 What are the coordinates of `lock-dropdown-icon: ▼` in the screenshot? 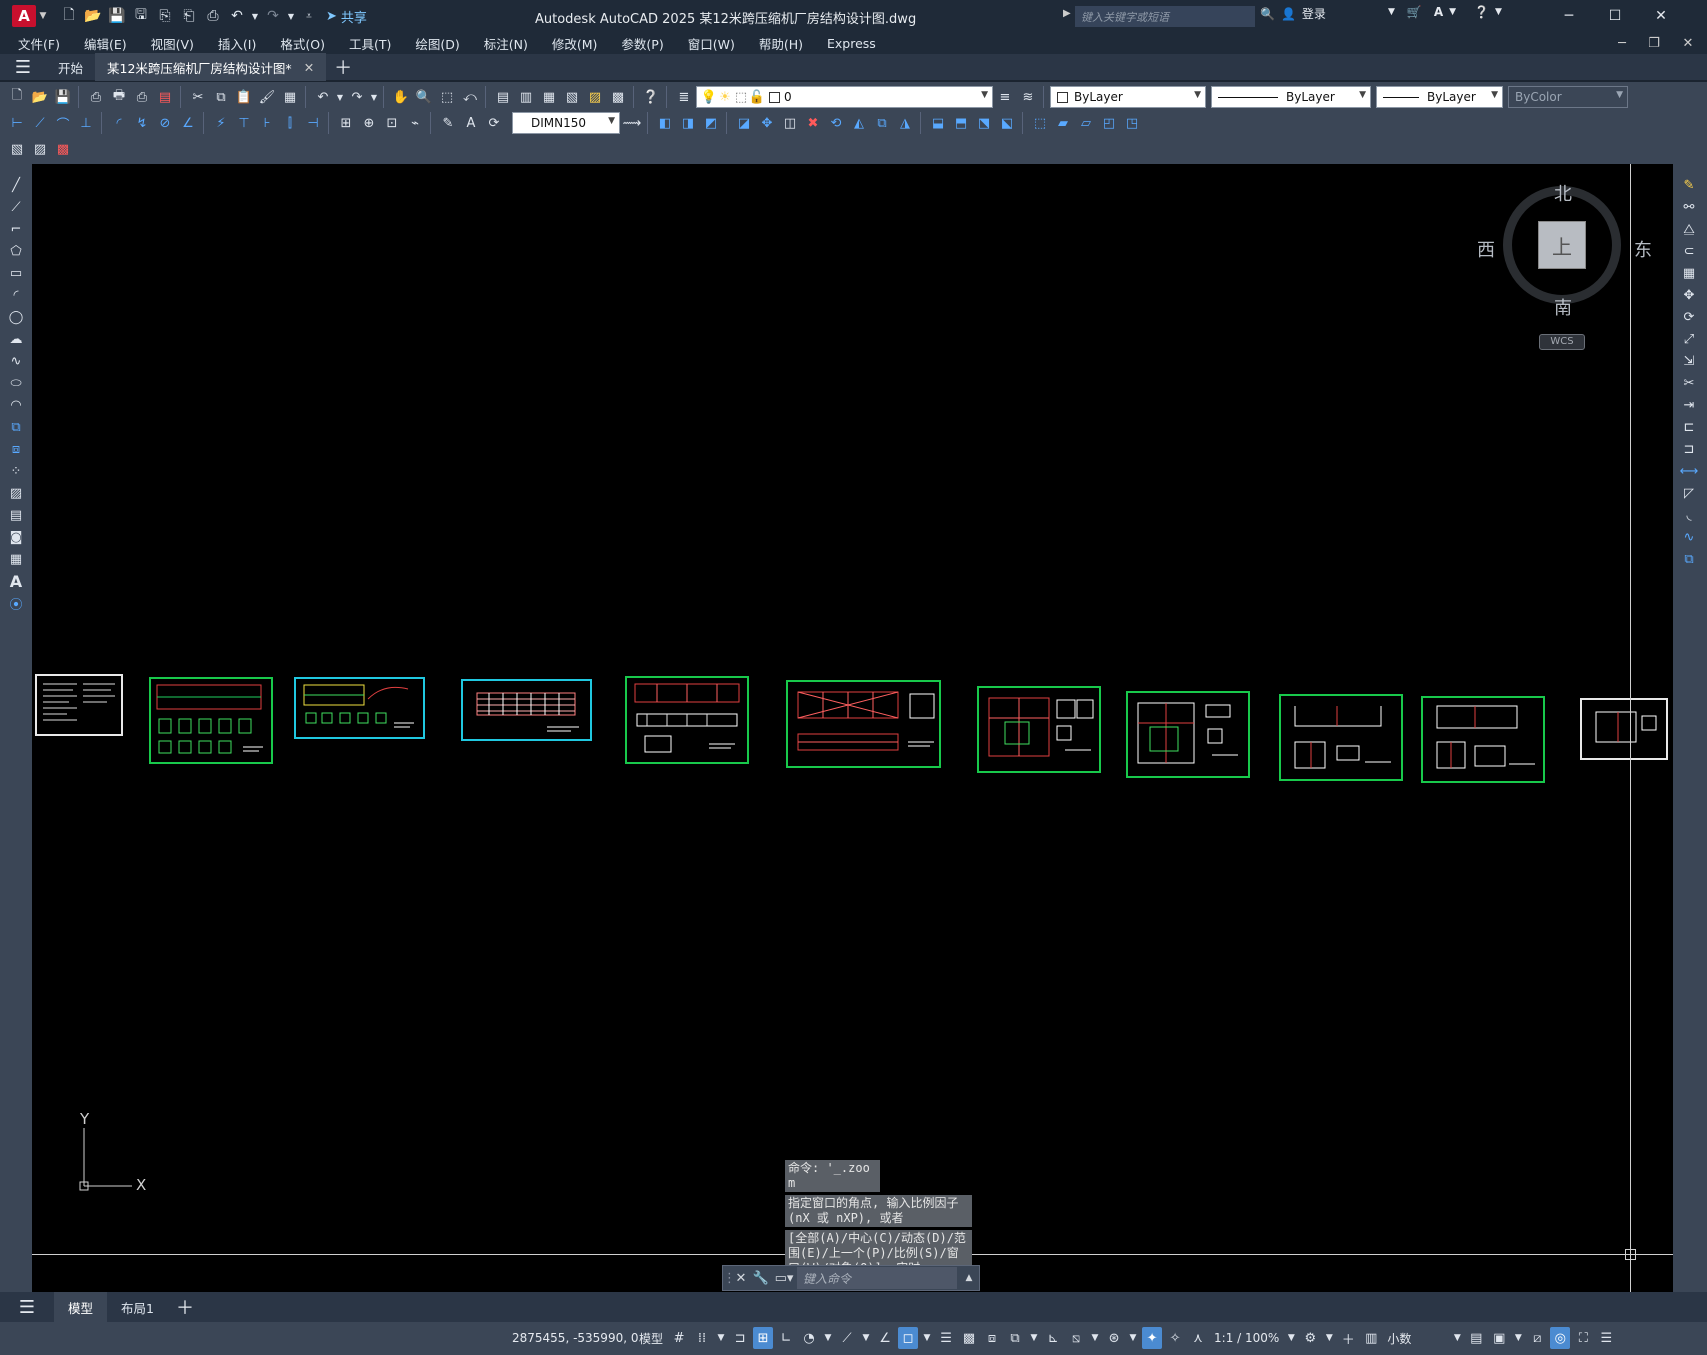 It's located at (1518, 1338).